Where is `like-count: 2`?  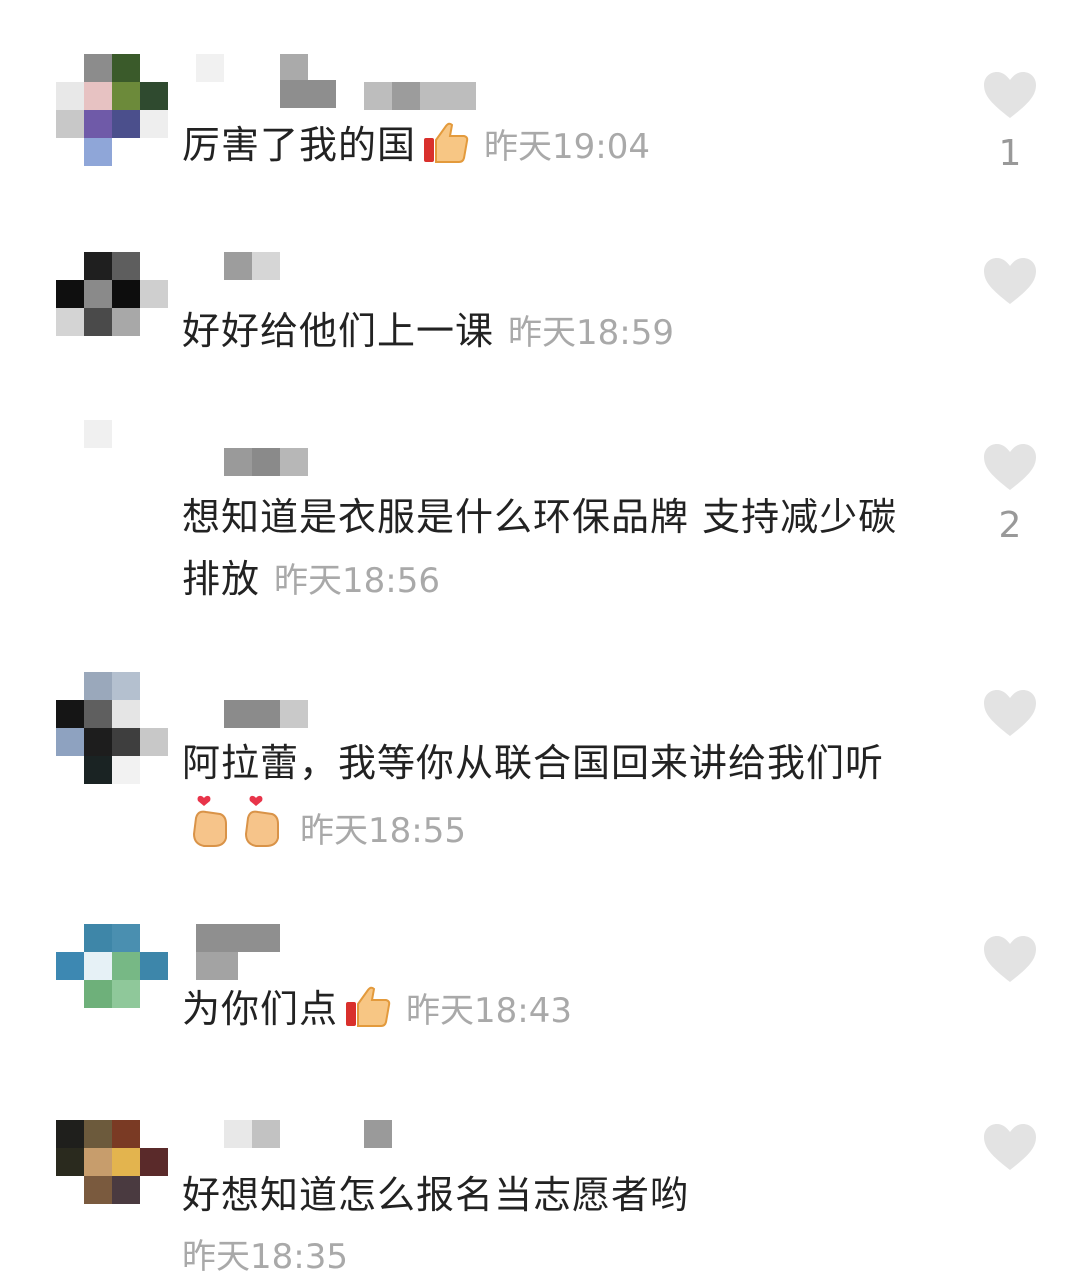
like-count: 2 is located at coordinates (1010, 525).